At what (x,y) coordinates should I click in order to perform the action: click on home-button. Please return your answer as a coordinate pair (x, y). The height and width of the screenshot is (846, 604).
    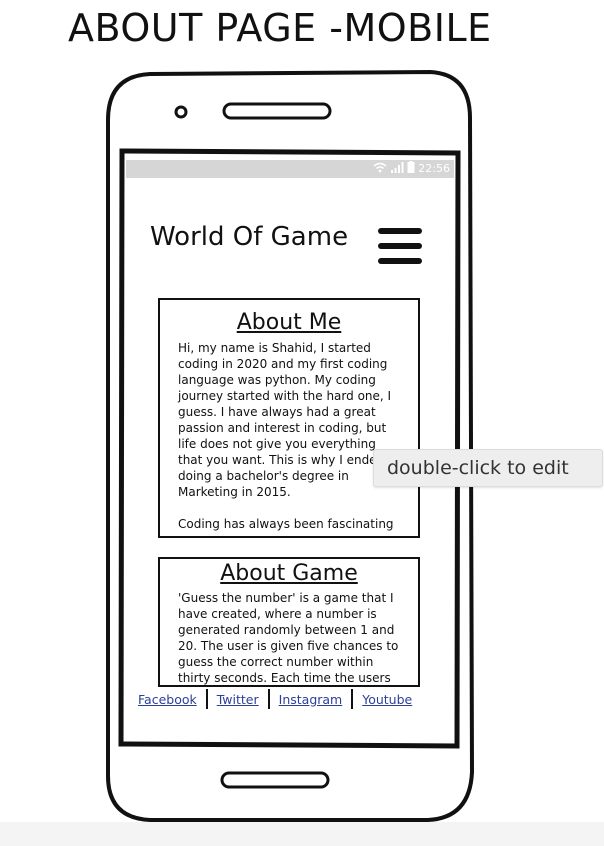
    Looking at the image, I should click on (275, 780).